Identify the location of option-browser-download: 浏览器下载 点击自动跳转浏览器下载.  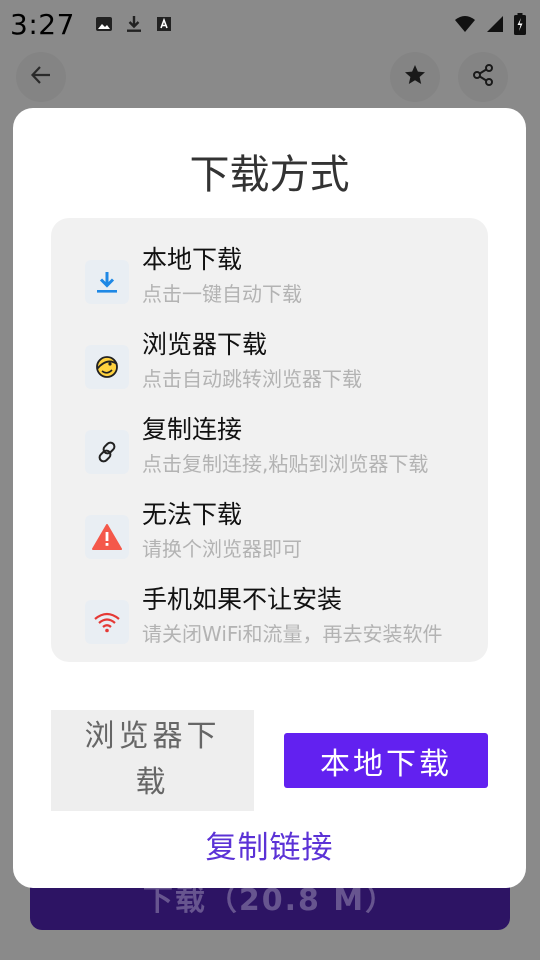
(270, 360).